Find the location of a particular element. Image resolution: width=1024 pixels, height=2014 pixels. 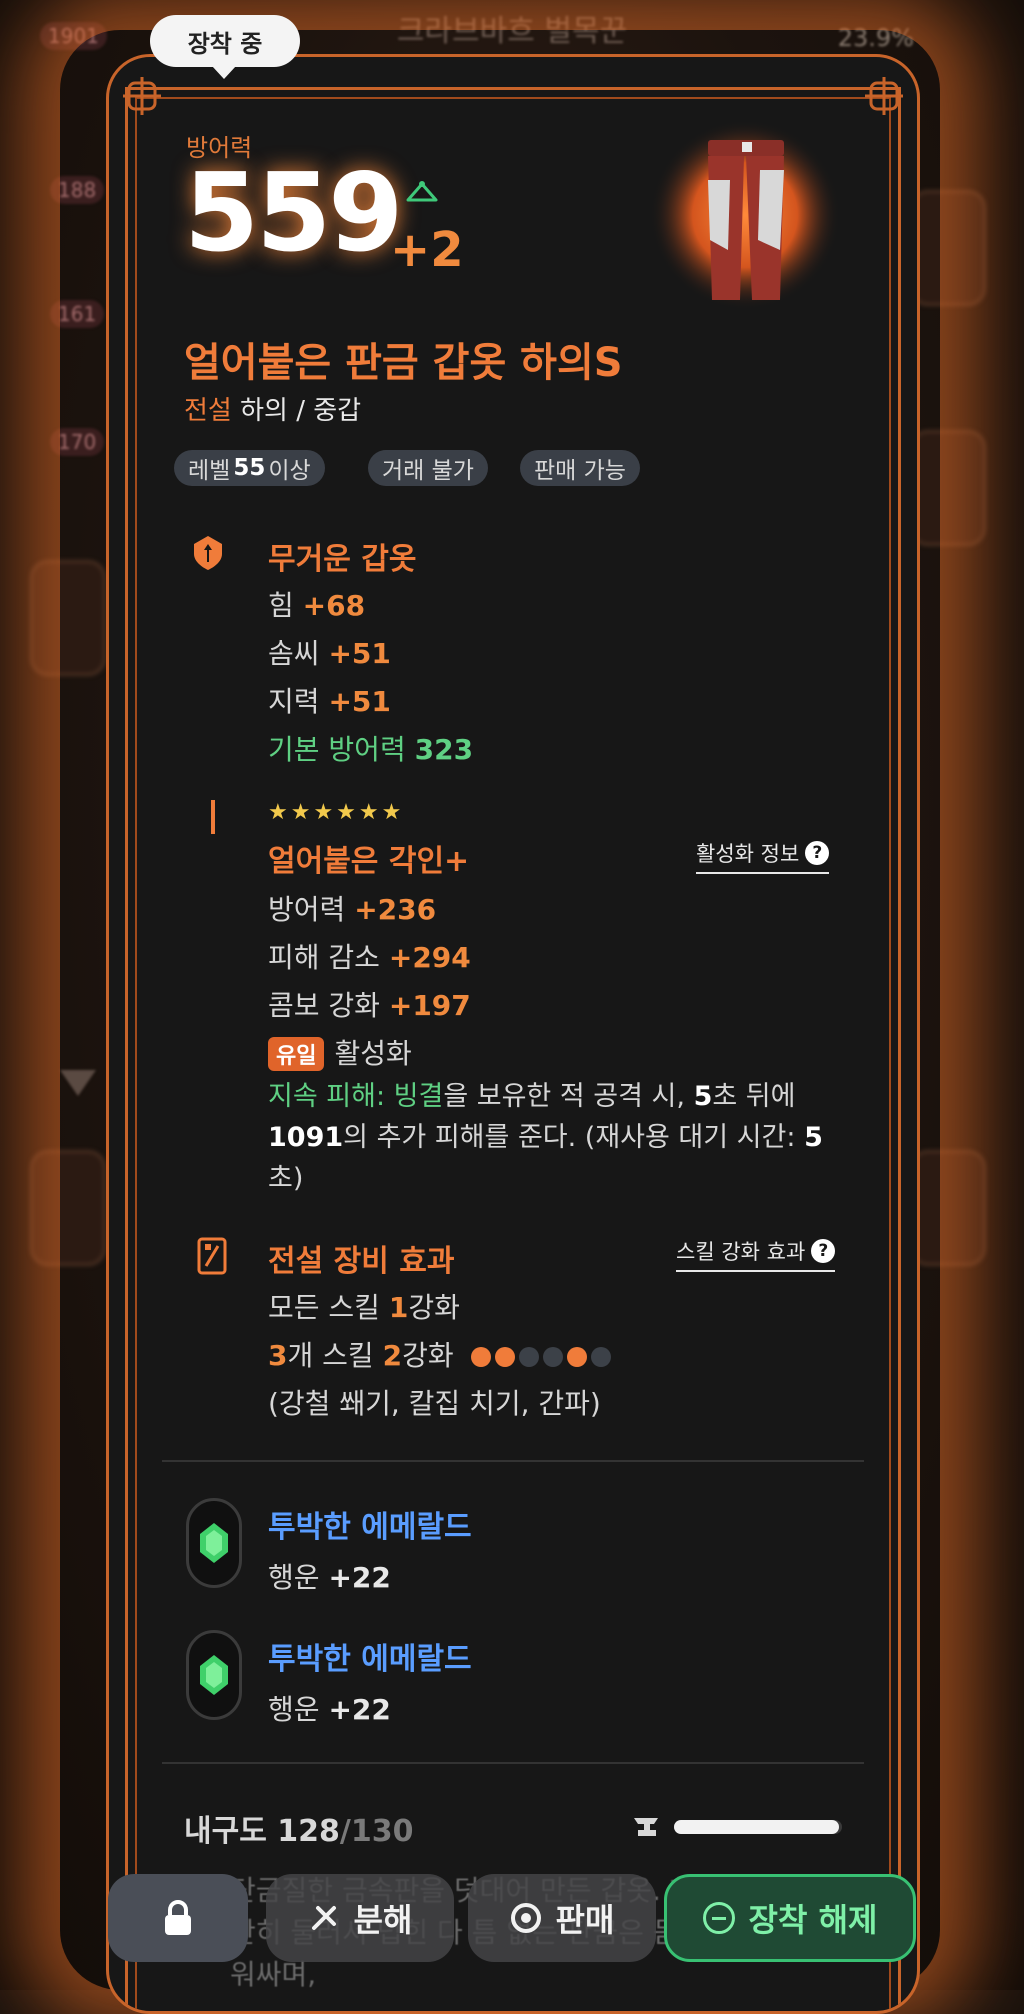

defense-bonus: +2 is located at coordinates (427, 250).